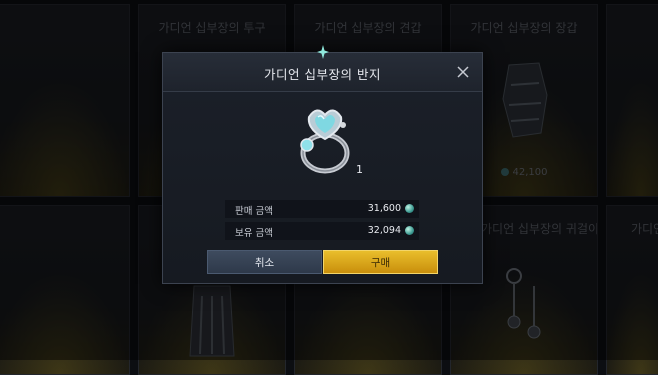  What do you see at coordinates (322, 74) in the screenshot?
I see `dialog-title: 가디언 십부장의 반지` at bounding box center [322, 74].